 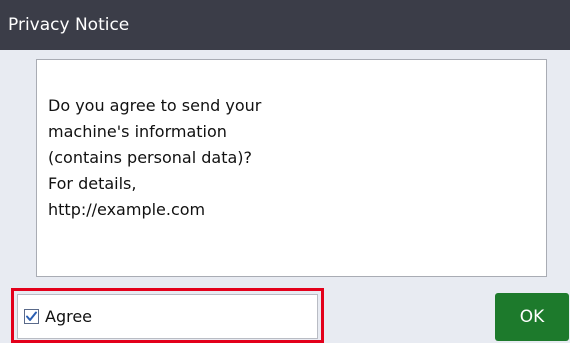 I want to click on dialog-title-bar: Privacy Notice, so click(x=285, y=25).